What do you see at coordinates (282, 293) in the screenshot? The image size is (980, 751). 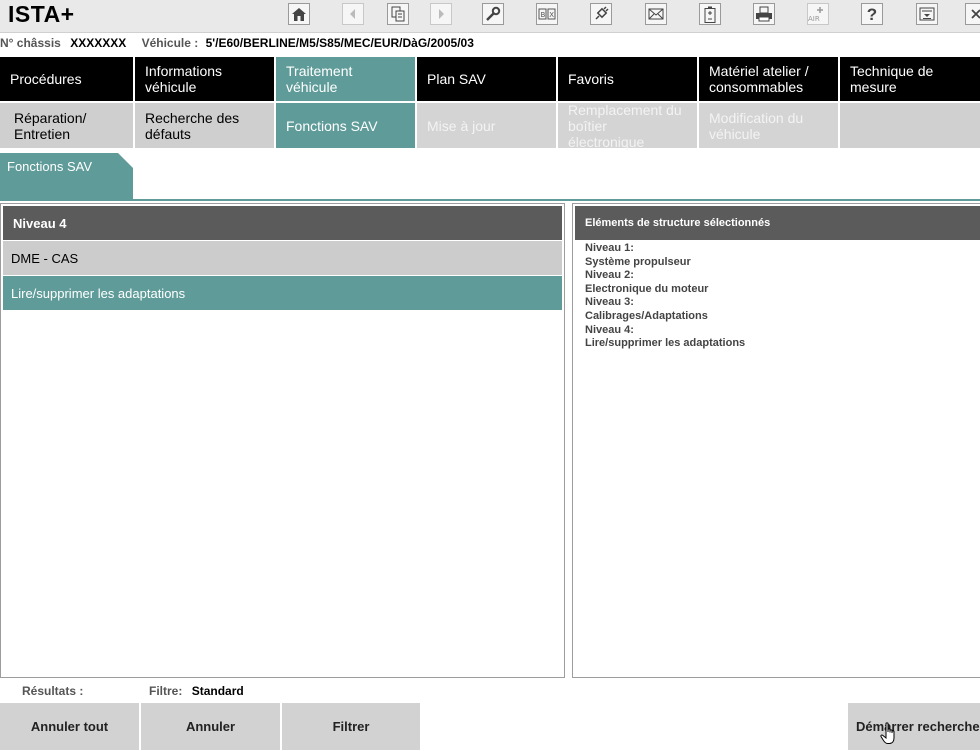 I see `list-item-selected: Lire/supprimer les adaptations` at bounding box center [282, 293].